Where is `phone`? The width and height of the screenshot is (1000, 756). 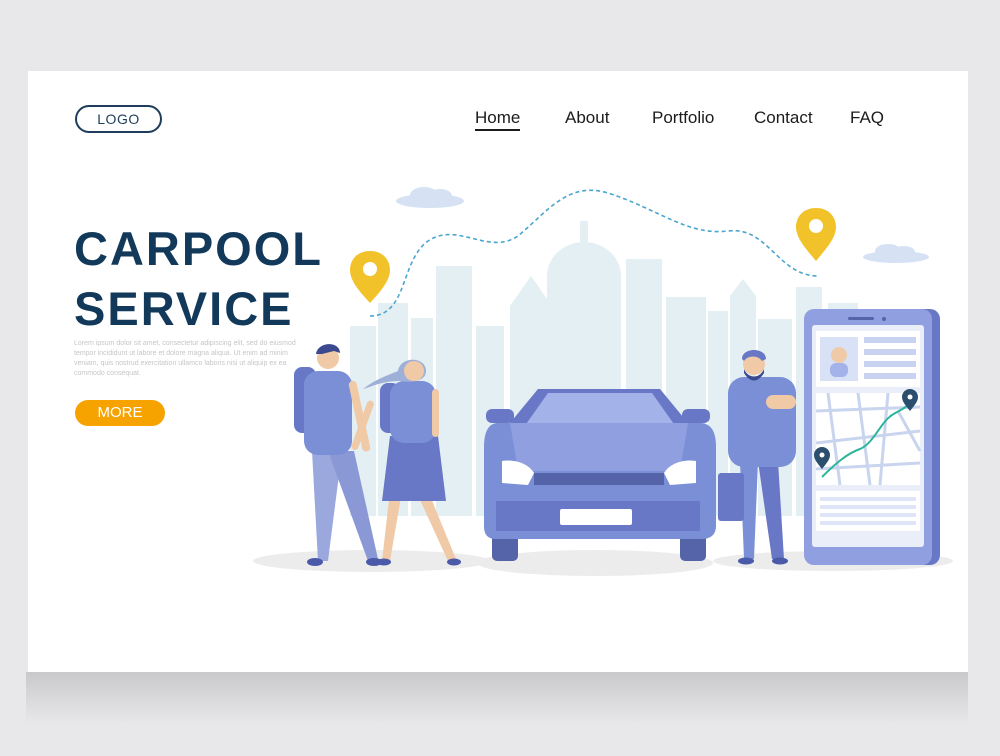 phone is located at coordinates (872, 437).